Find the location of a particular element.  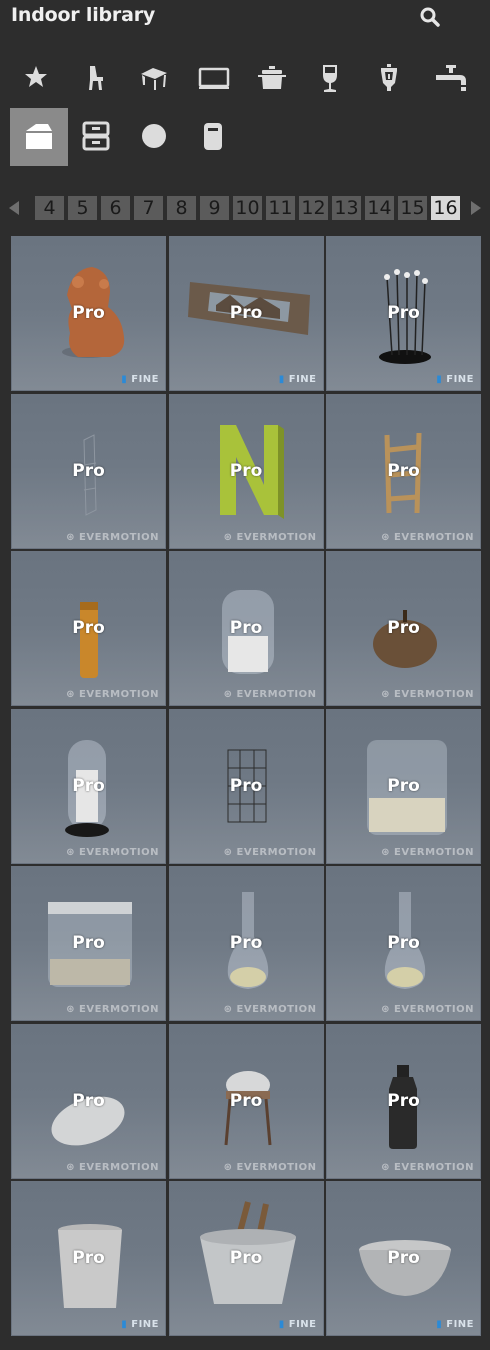

circle-icon is located at coordinates (154, 136).